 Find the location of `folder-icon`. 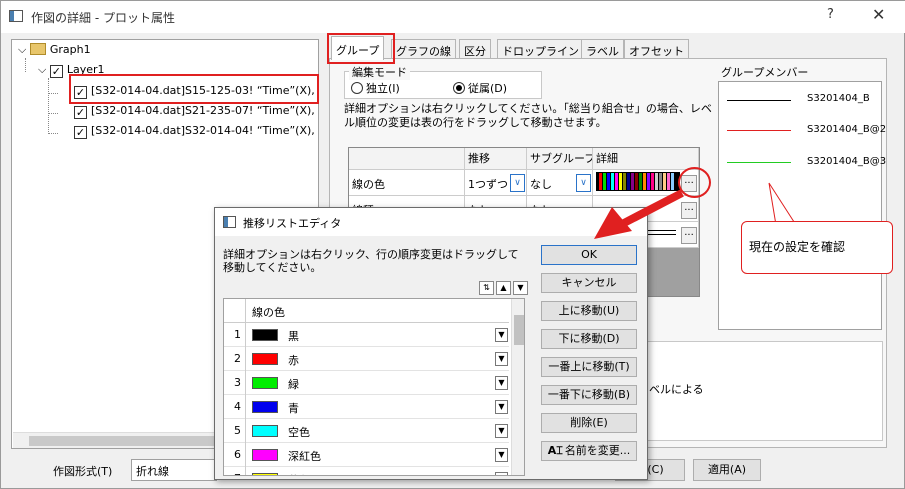

folder-icon is located at coordinates (37, 49).